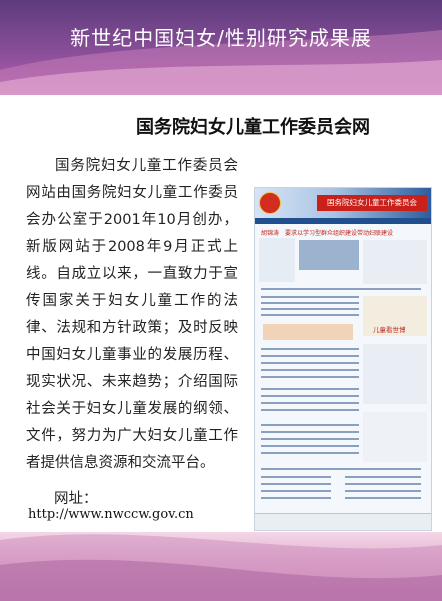 The height and width of the screenshot is (601, 442). Describe the element at coordinates (76, 499) in the screenshot. I see `url-label: 网址：` at that location.